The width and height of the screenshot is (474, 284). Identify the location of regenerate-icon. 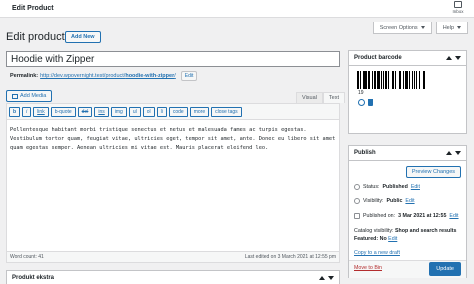
(361, 102).